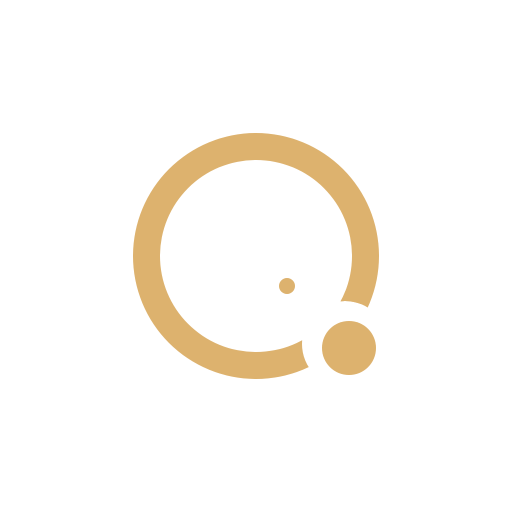 The image size is (512, 512). What do you see at coordinates (287, 286) in the screenshot?
I see `small-dot-shape` at bounding box center [287, 286].